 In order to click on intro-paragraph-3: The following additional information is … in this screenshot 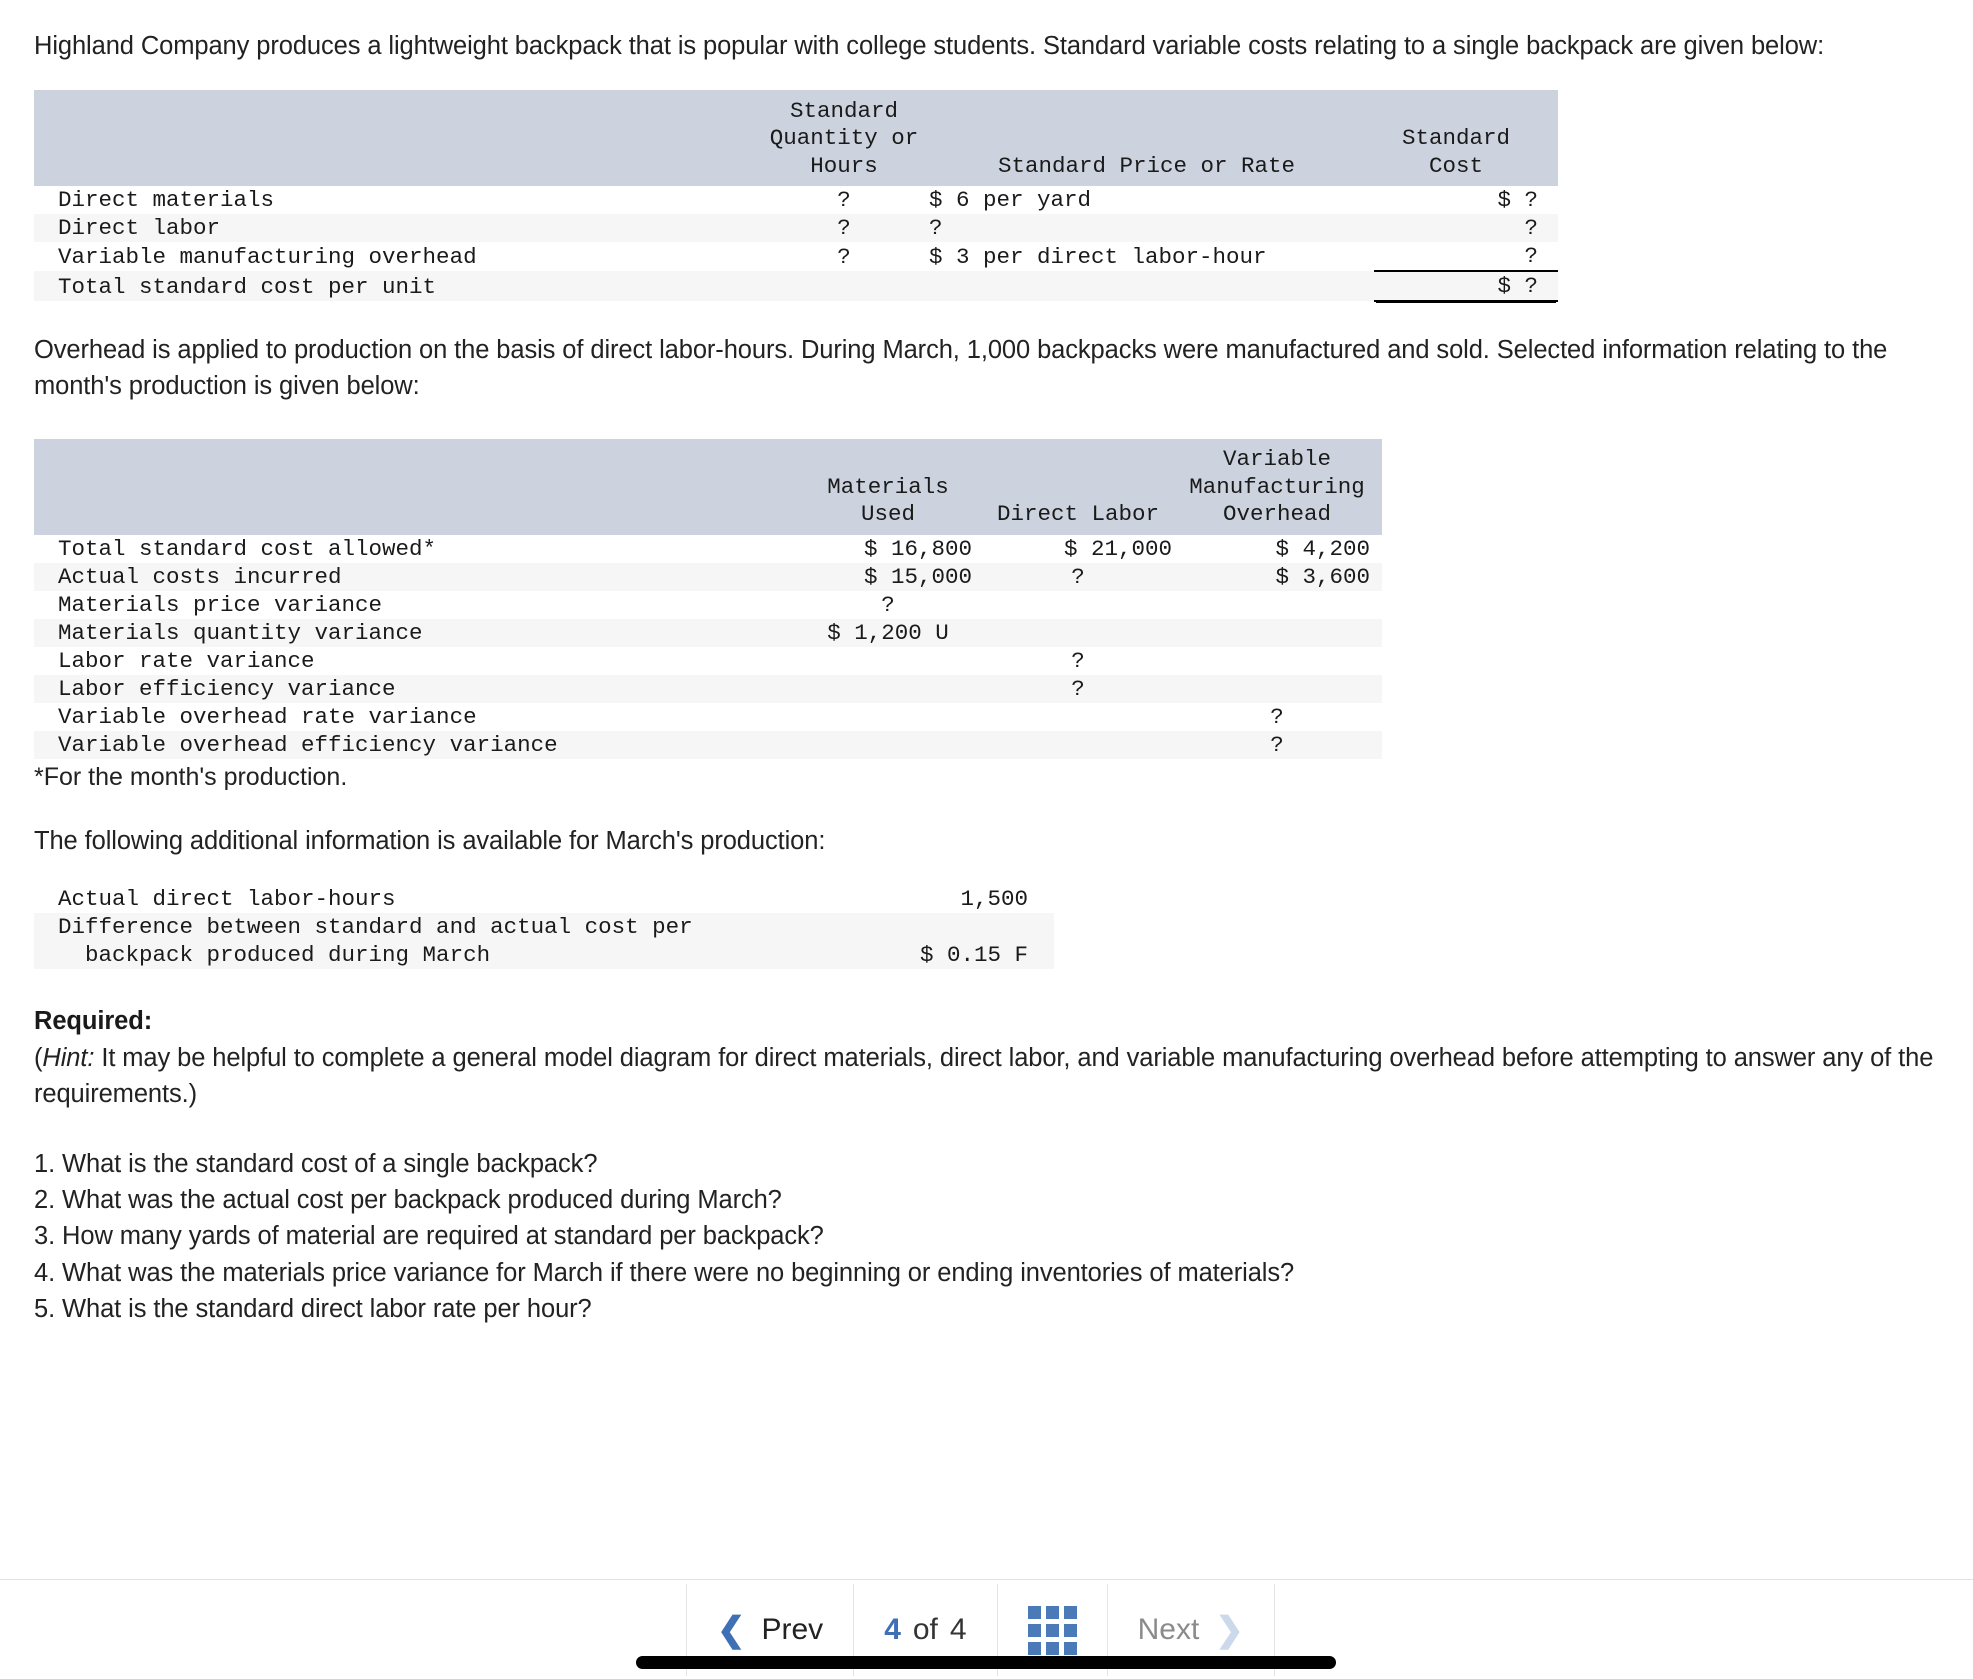, I will do `click(986, 841)`.